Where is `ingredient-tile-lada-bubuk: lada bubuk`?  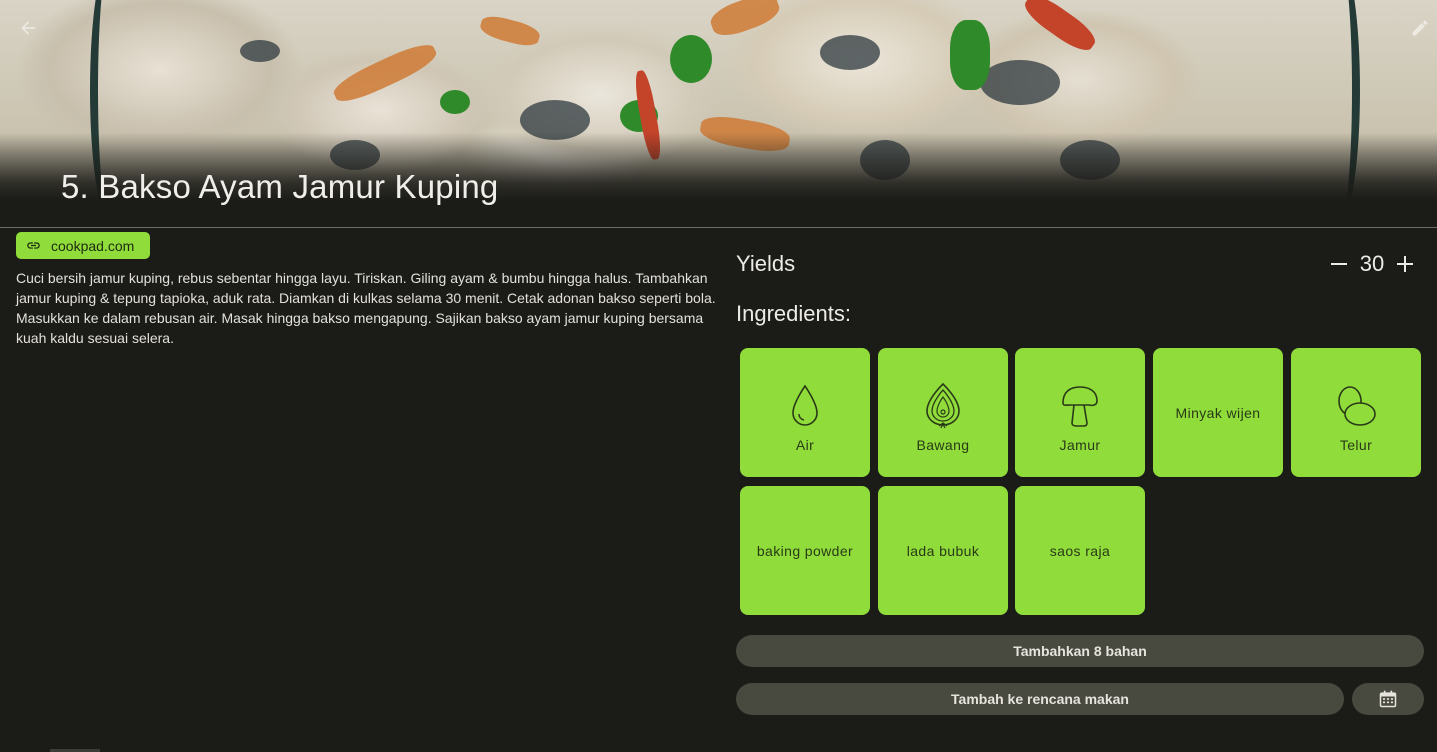
ingredient-tile-lada-bubuk: lada bubuk is located at coordinates (943, 550).